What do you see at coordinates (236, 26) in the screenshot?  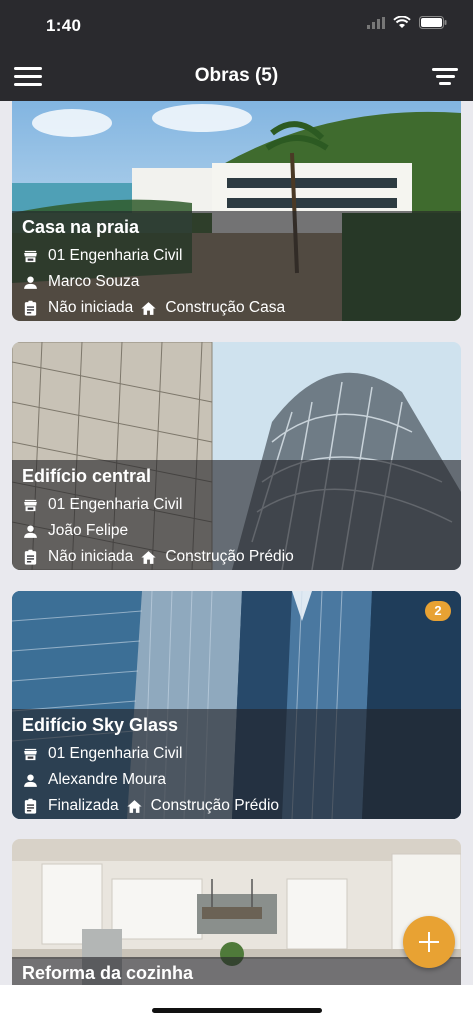 I see `status-bar: 1:40` at bounding box center [236, 26].